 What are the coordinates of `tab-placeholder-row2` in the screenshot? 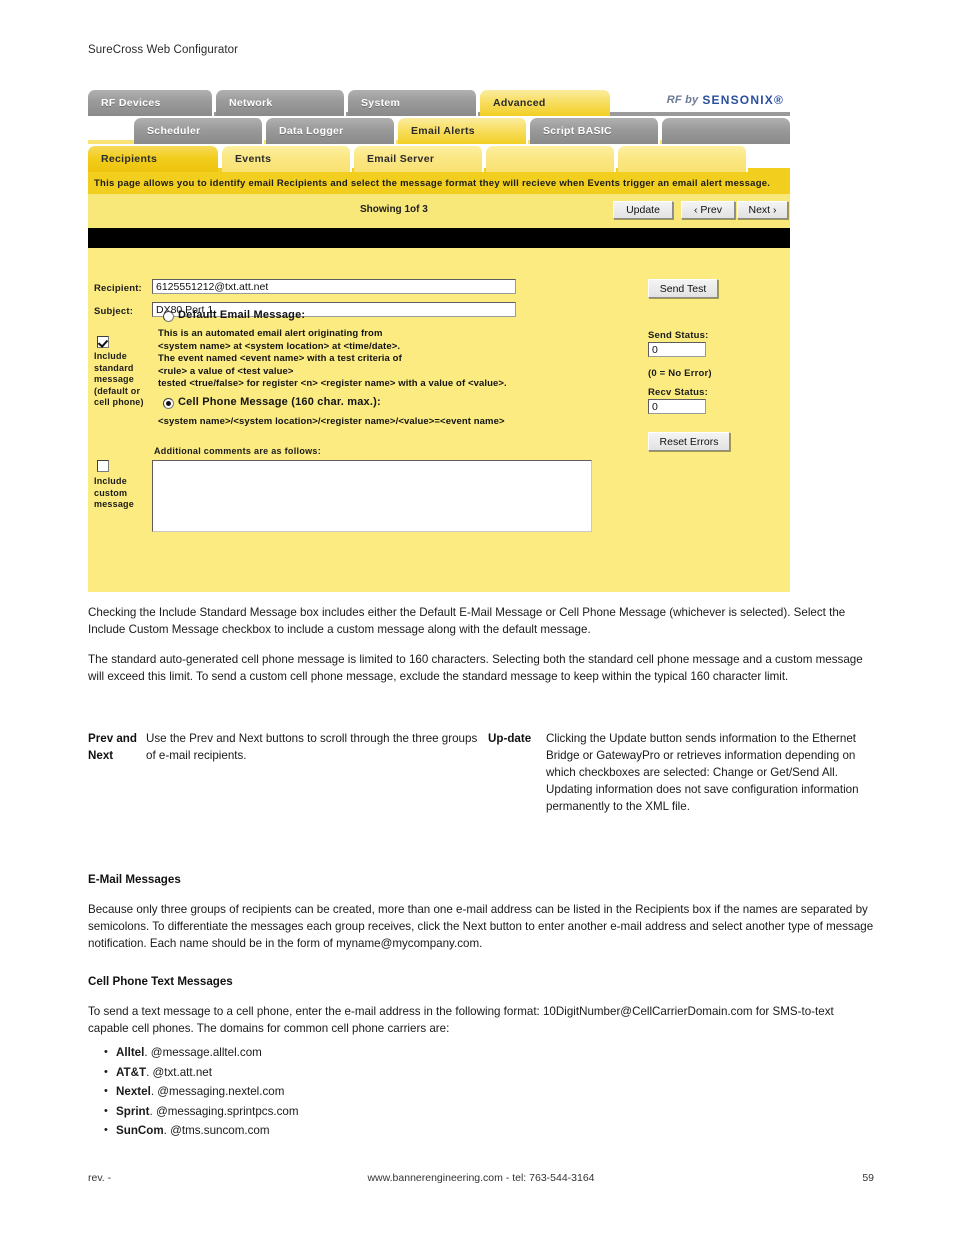 It's located at (726, 131).